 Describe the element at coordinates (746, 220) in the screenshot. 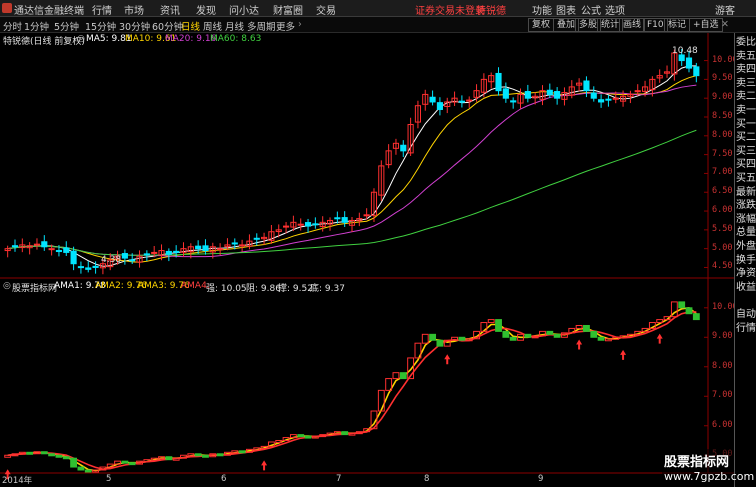

I see `side-item: 涨幅` at that location.